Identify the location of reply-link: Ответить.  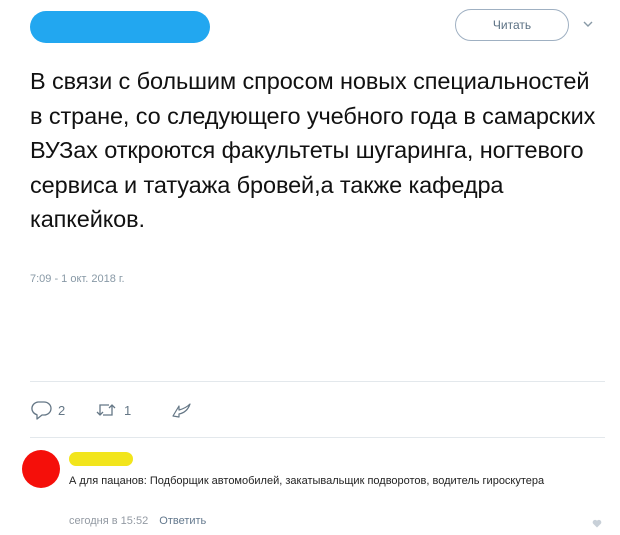
(182, 521).